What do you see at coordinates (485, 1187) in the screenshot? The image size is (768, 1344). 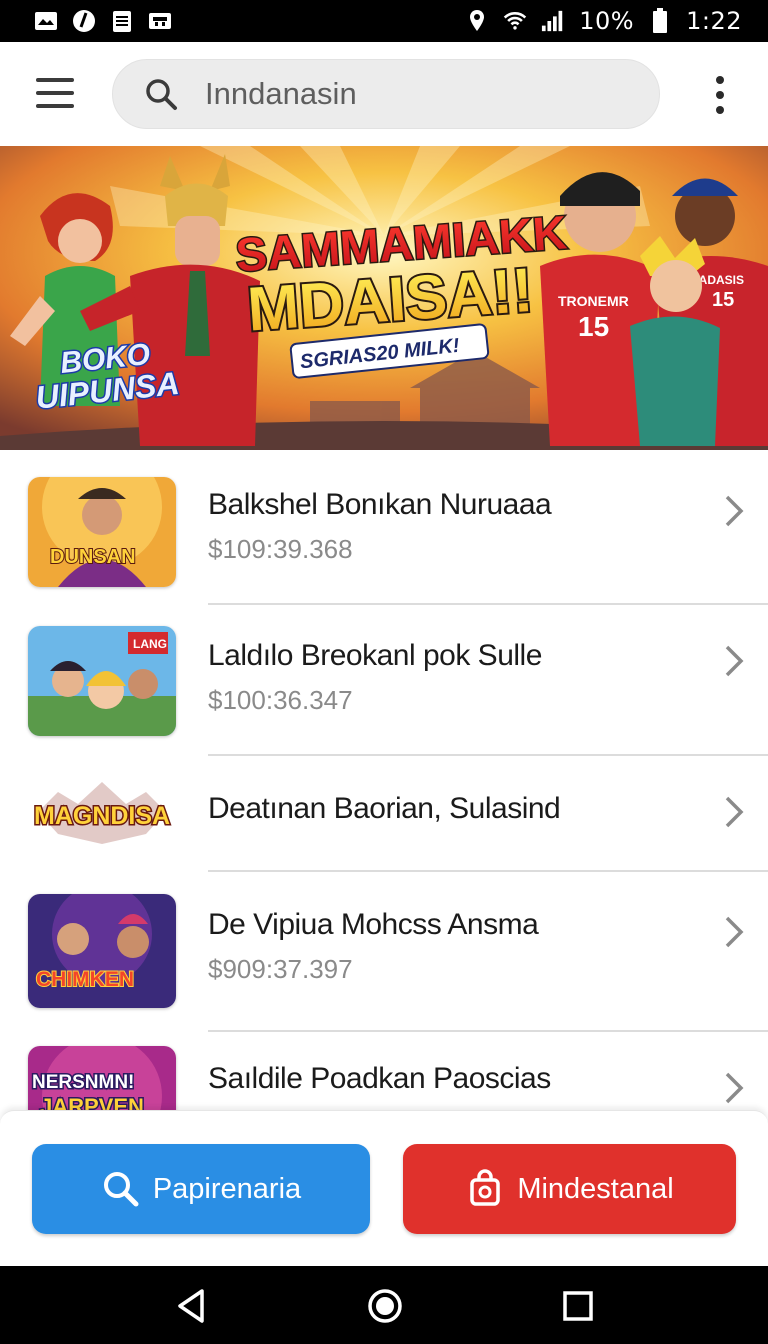 I see `shopping-bag-icon` at bounding box center [485, 1187].